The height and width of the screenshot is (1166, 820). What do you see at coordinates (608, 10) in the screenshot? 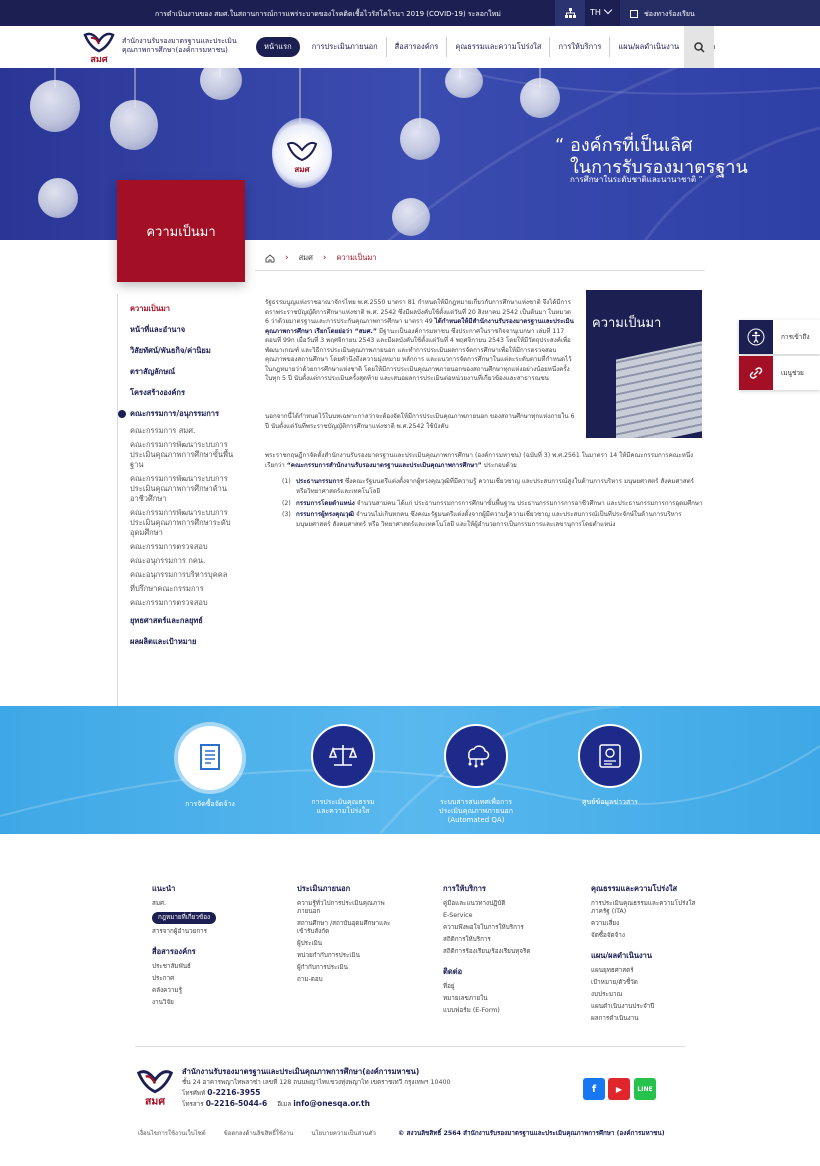
I see `chevron-down-icon` at bounding box center [608, 10].